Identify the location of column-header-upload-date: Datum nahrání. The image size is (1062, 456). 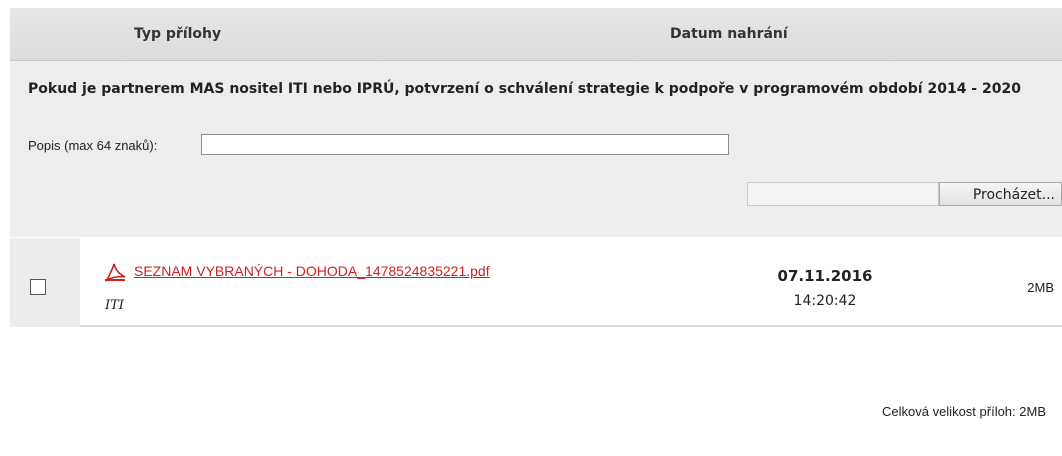
(729, 34).